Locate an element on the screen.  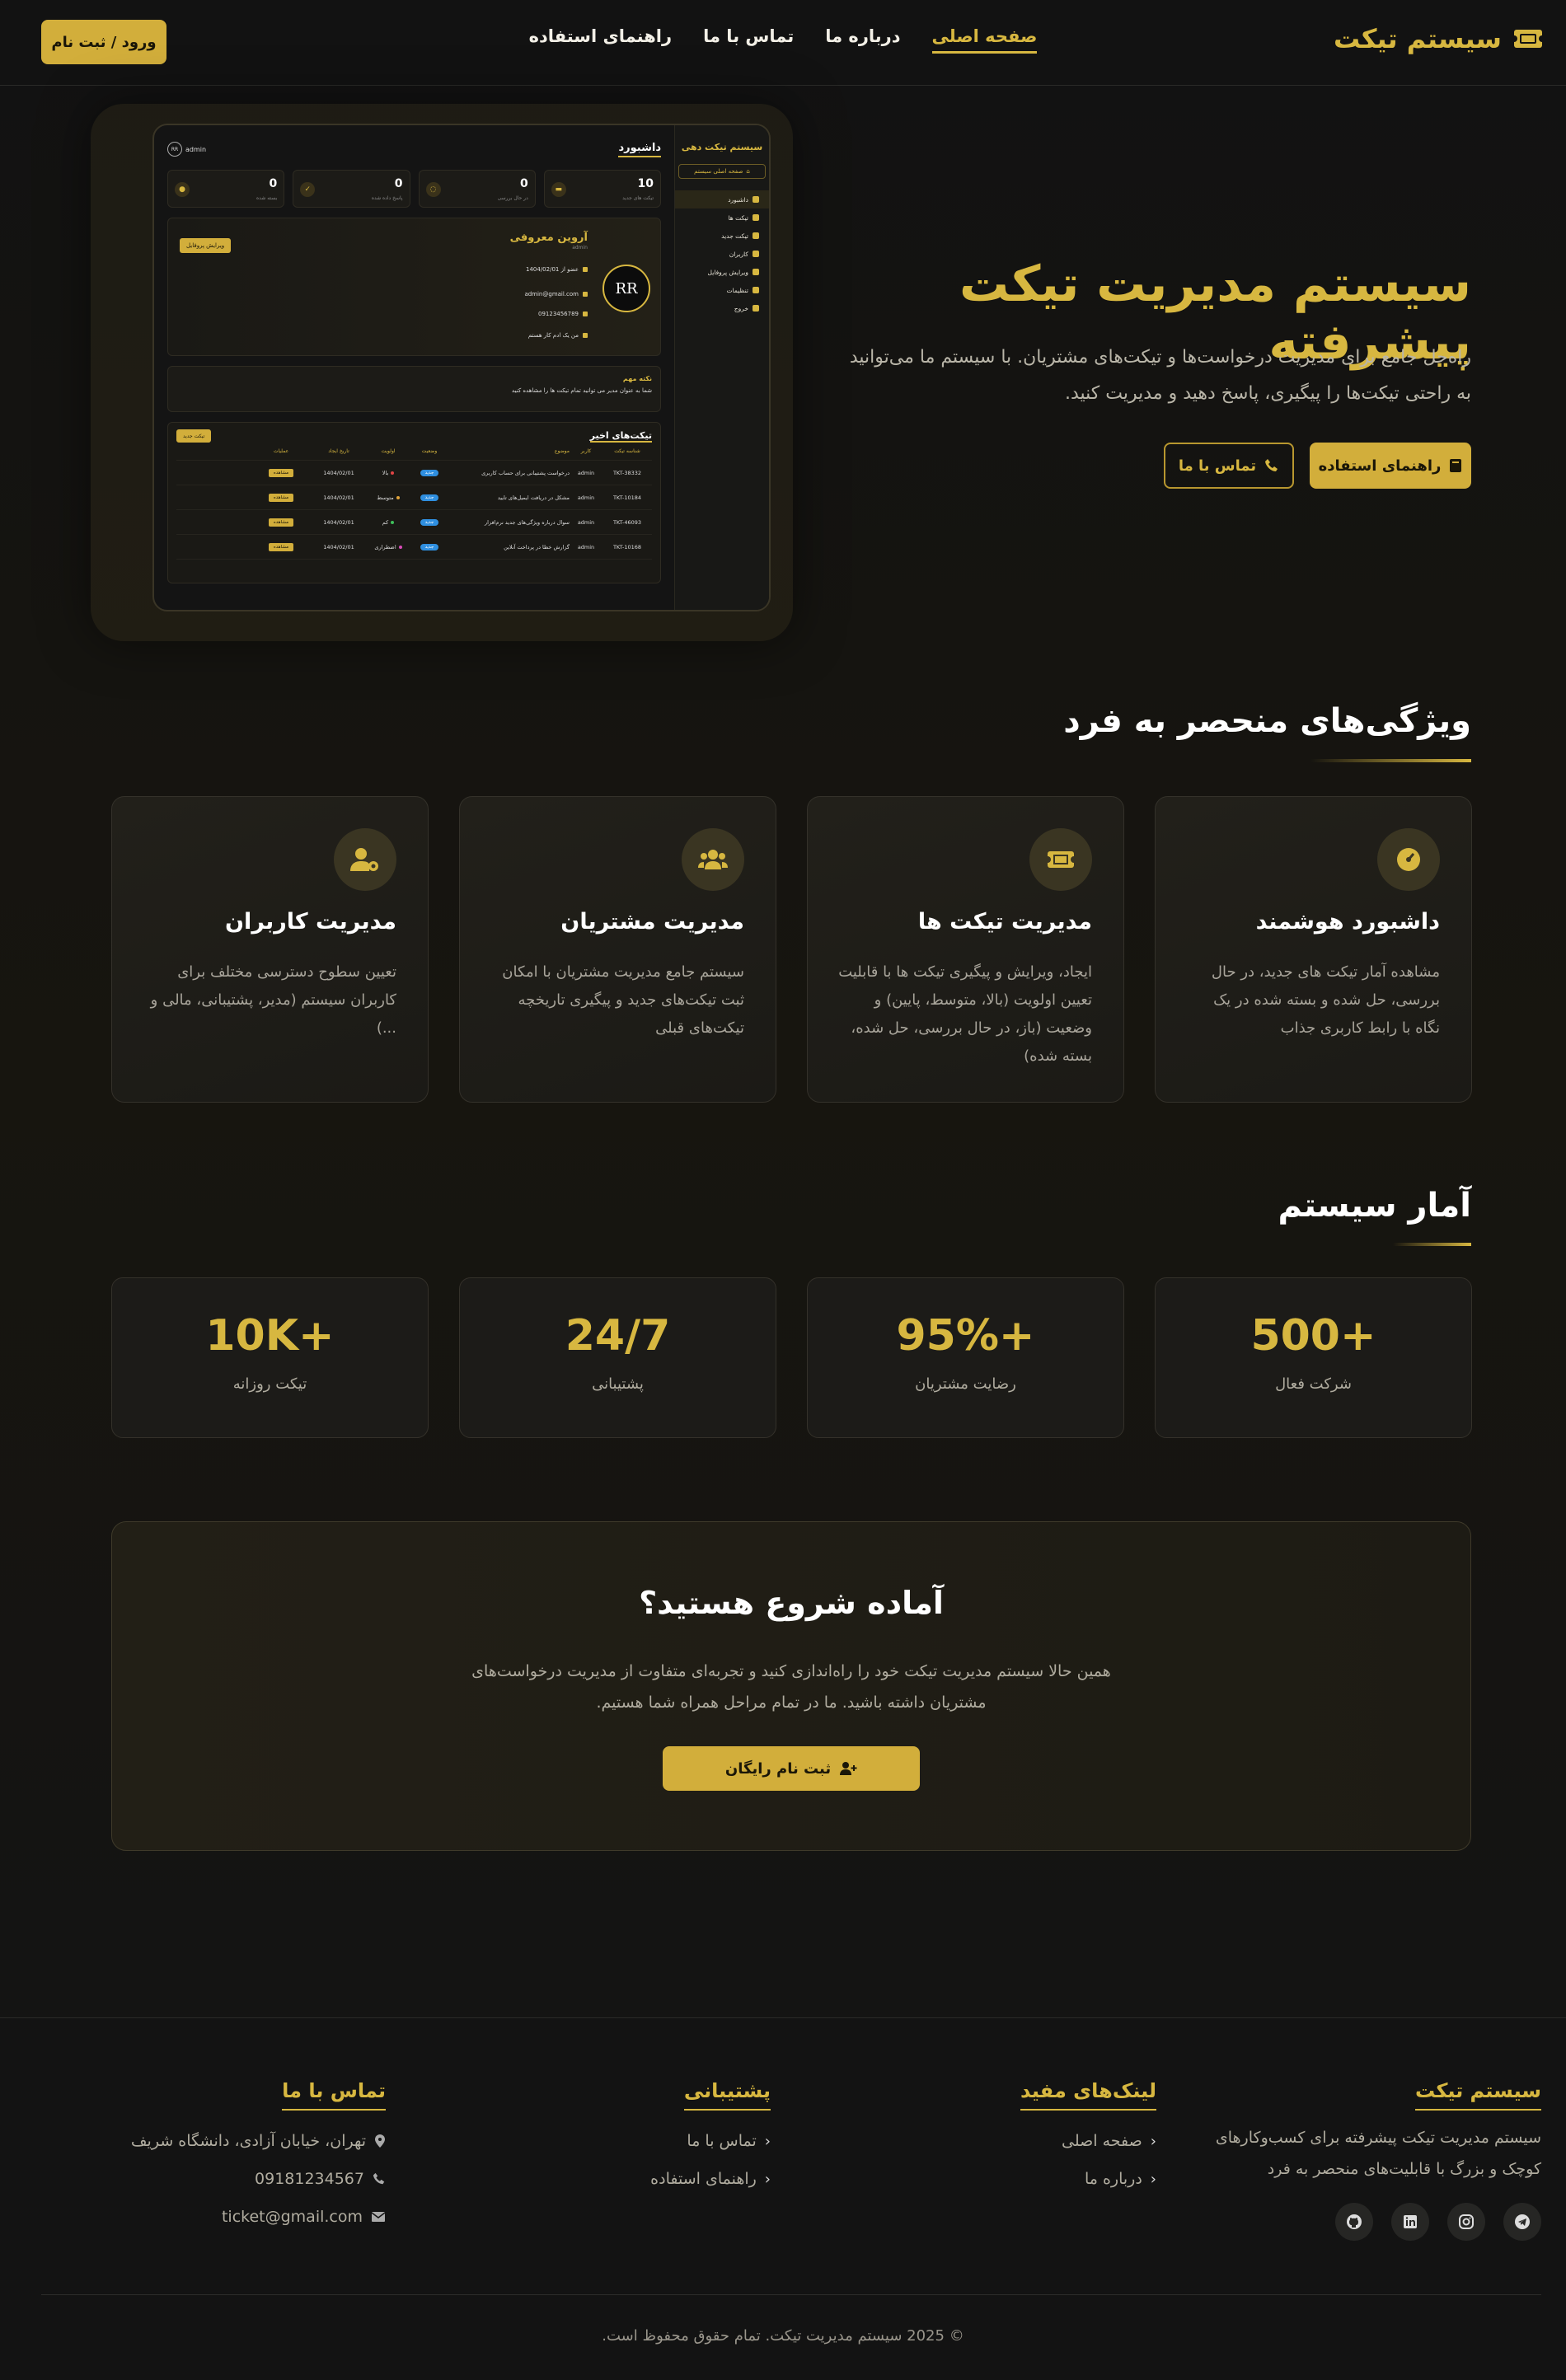
login-register-button: ورود / ثبت نام is located at coordinates (104, 42).